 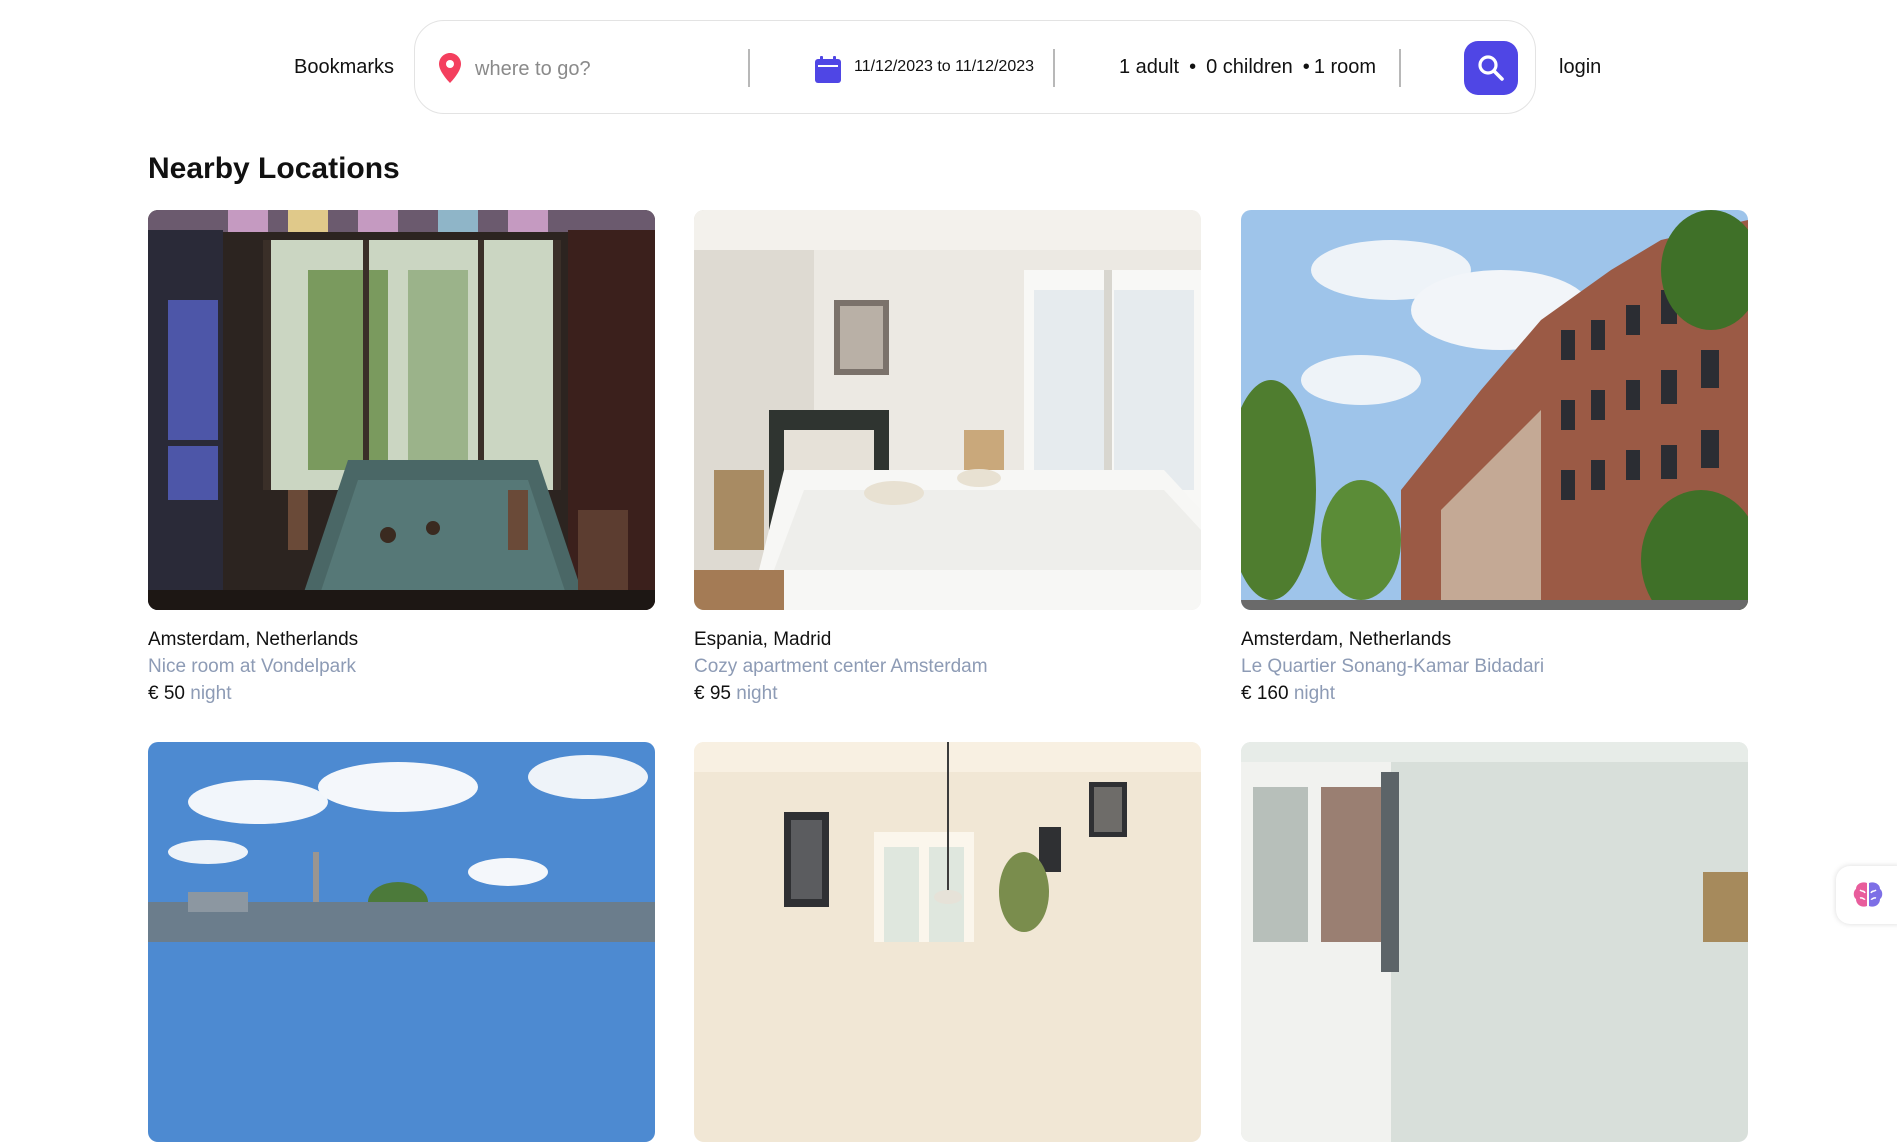 I want to click on listing-title: Le Quartier Sonang-Kamar Bidadari, so click(x=1494, y=666).